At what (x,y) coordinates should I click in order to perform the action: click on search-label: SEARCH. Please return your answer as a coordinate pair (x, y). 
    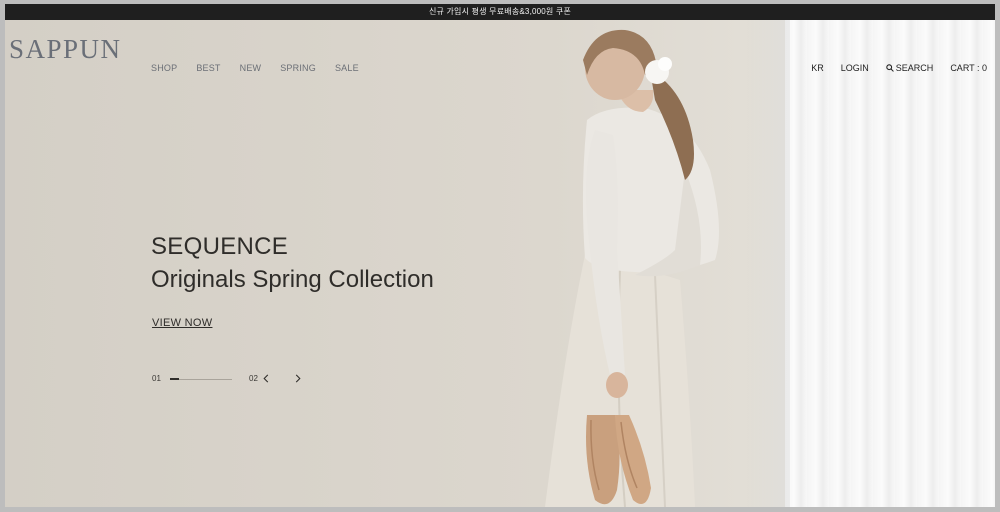
    Looking at the image, I should click on (914, 68).